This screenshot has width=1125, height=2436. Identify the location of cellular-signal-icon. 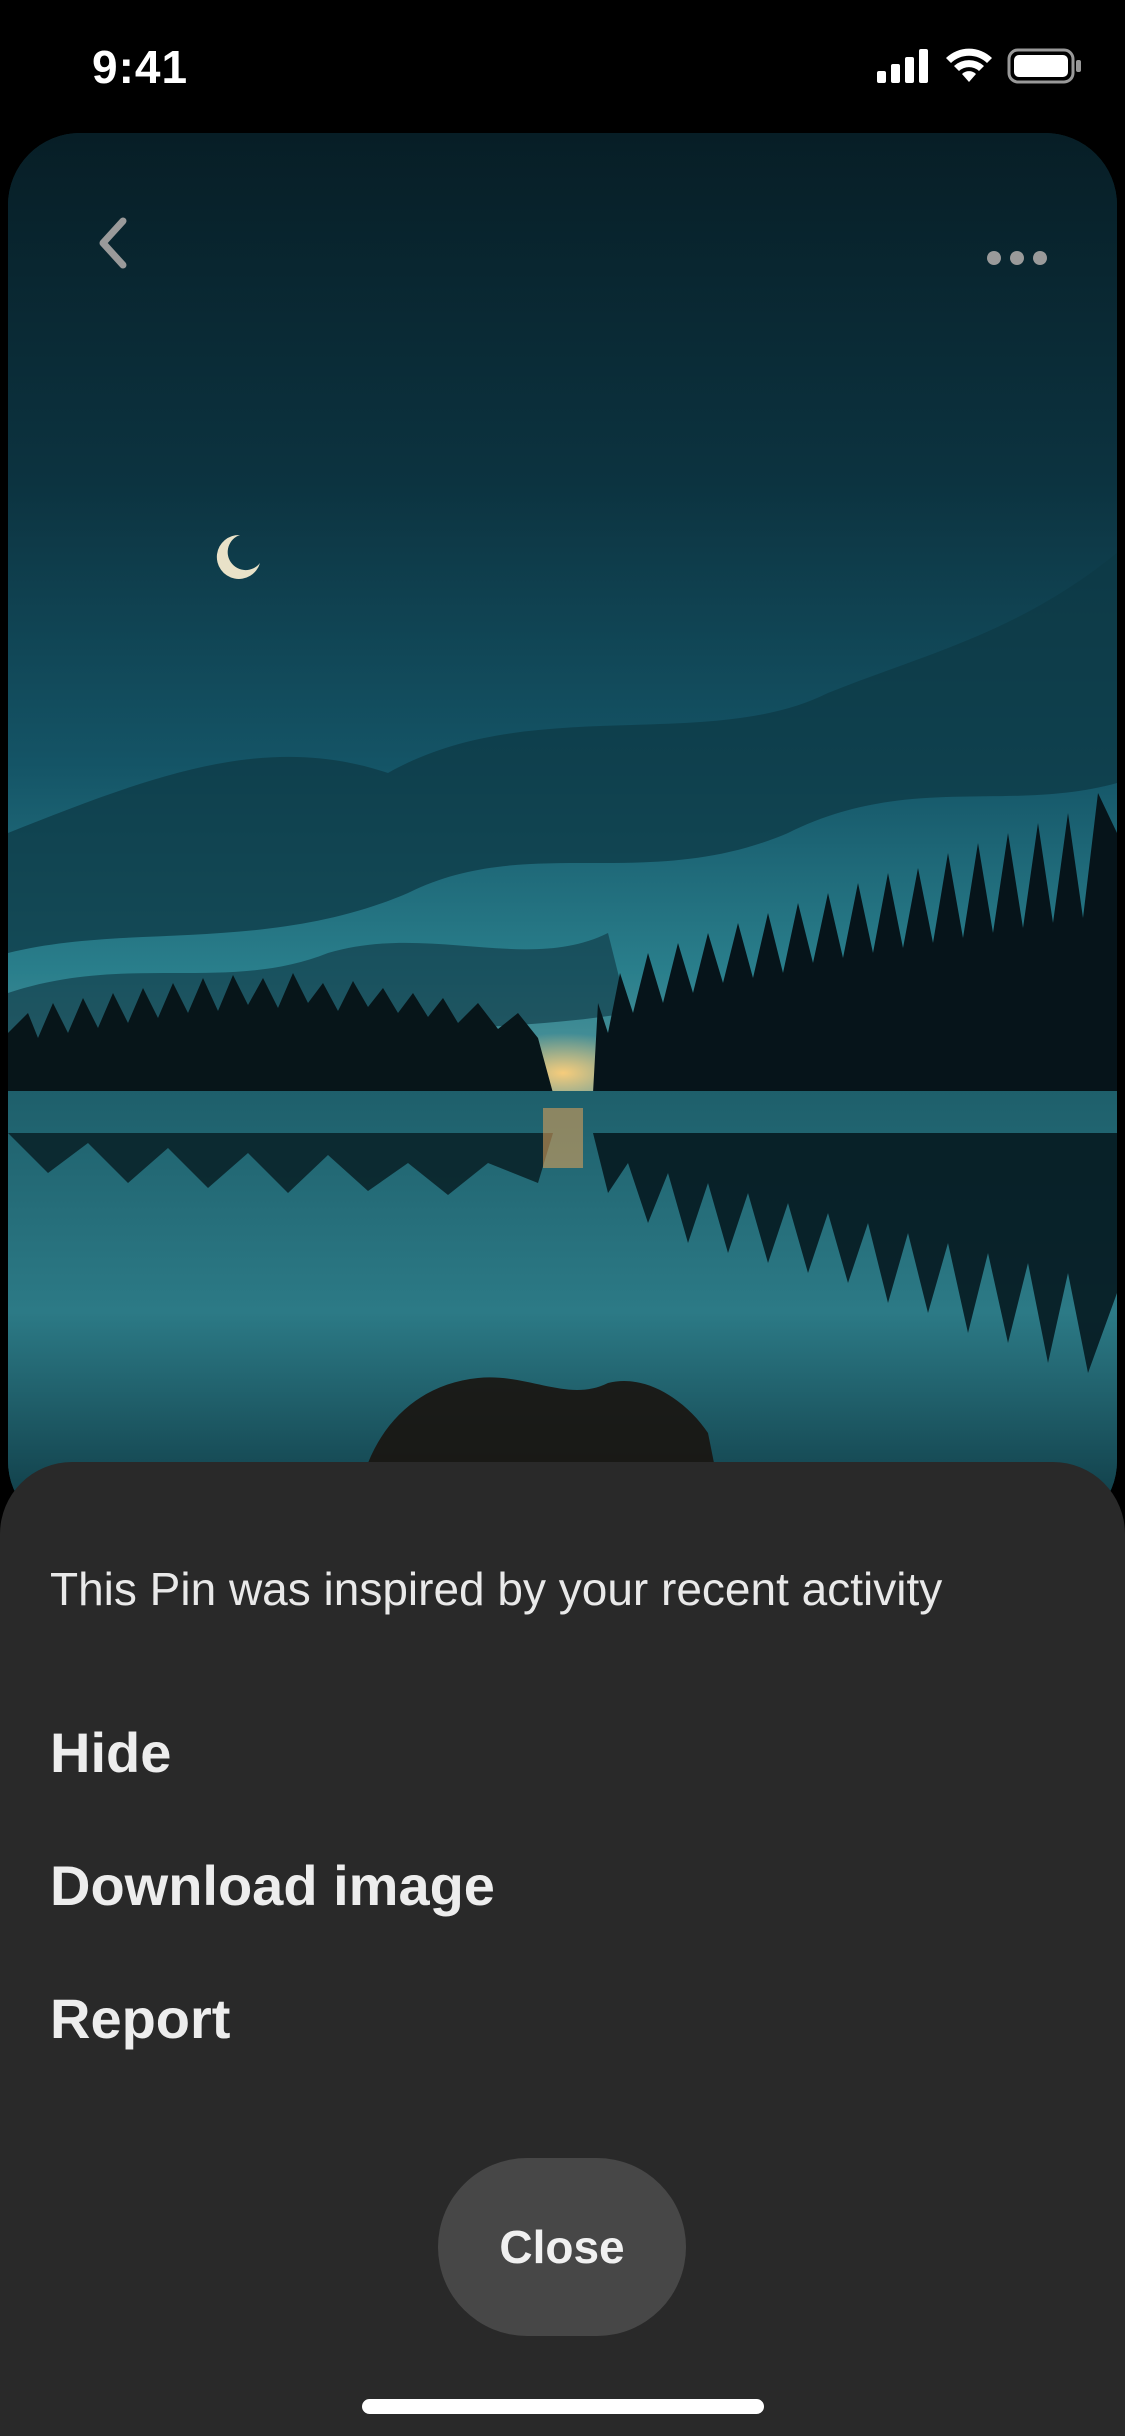
(902, 66).